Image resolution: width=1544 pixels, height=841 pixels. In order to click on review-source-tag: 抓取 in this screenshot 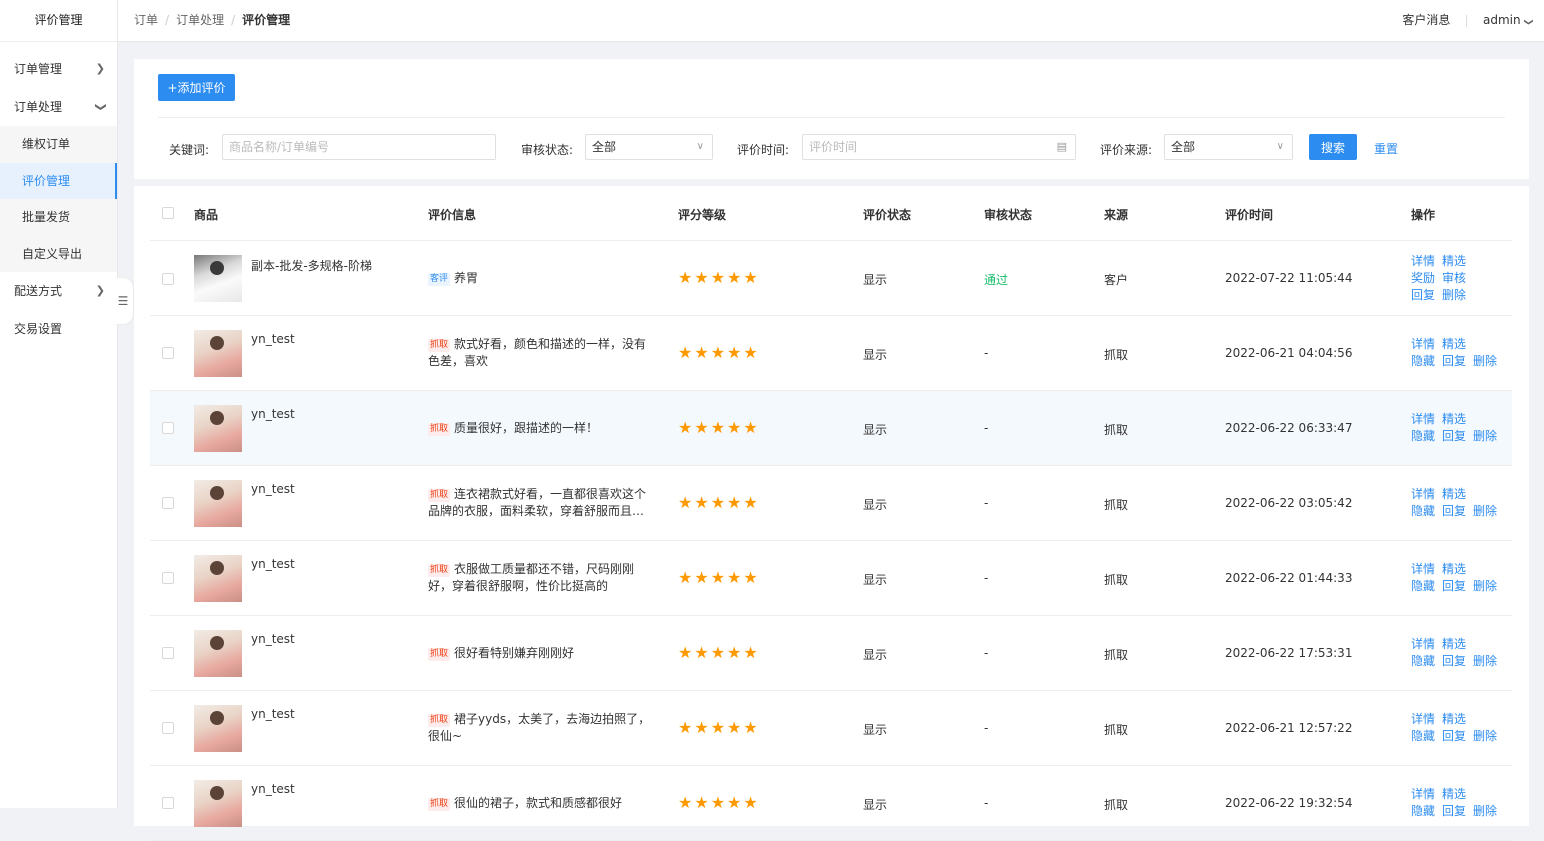, I will do `click(439, 495)`.